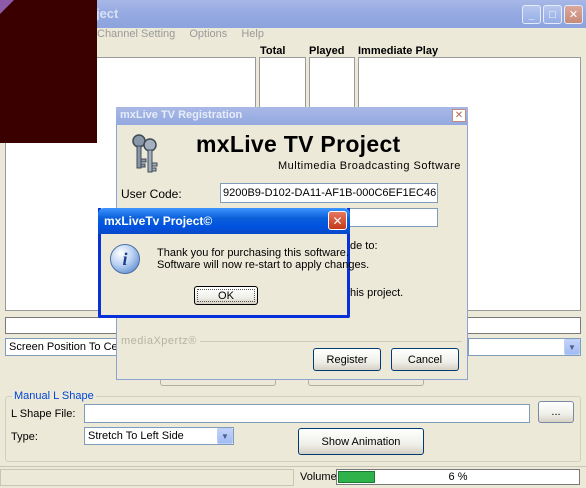 The height and width of the screenshot is (488, 586). Describe the element at coordinates (43, 414) in the screenshot. I see `l-shape-file-label: L Shape File:` at that location.